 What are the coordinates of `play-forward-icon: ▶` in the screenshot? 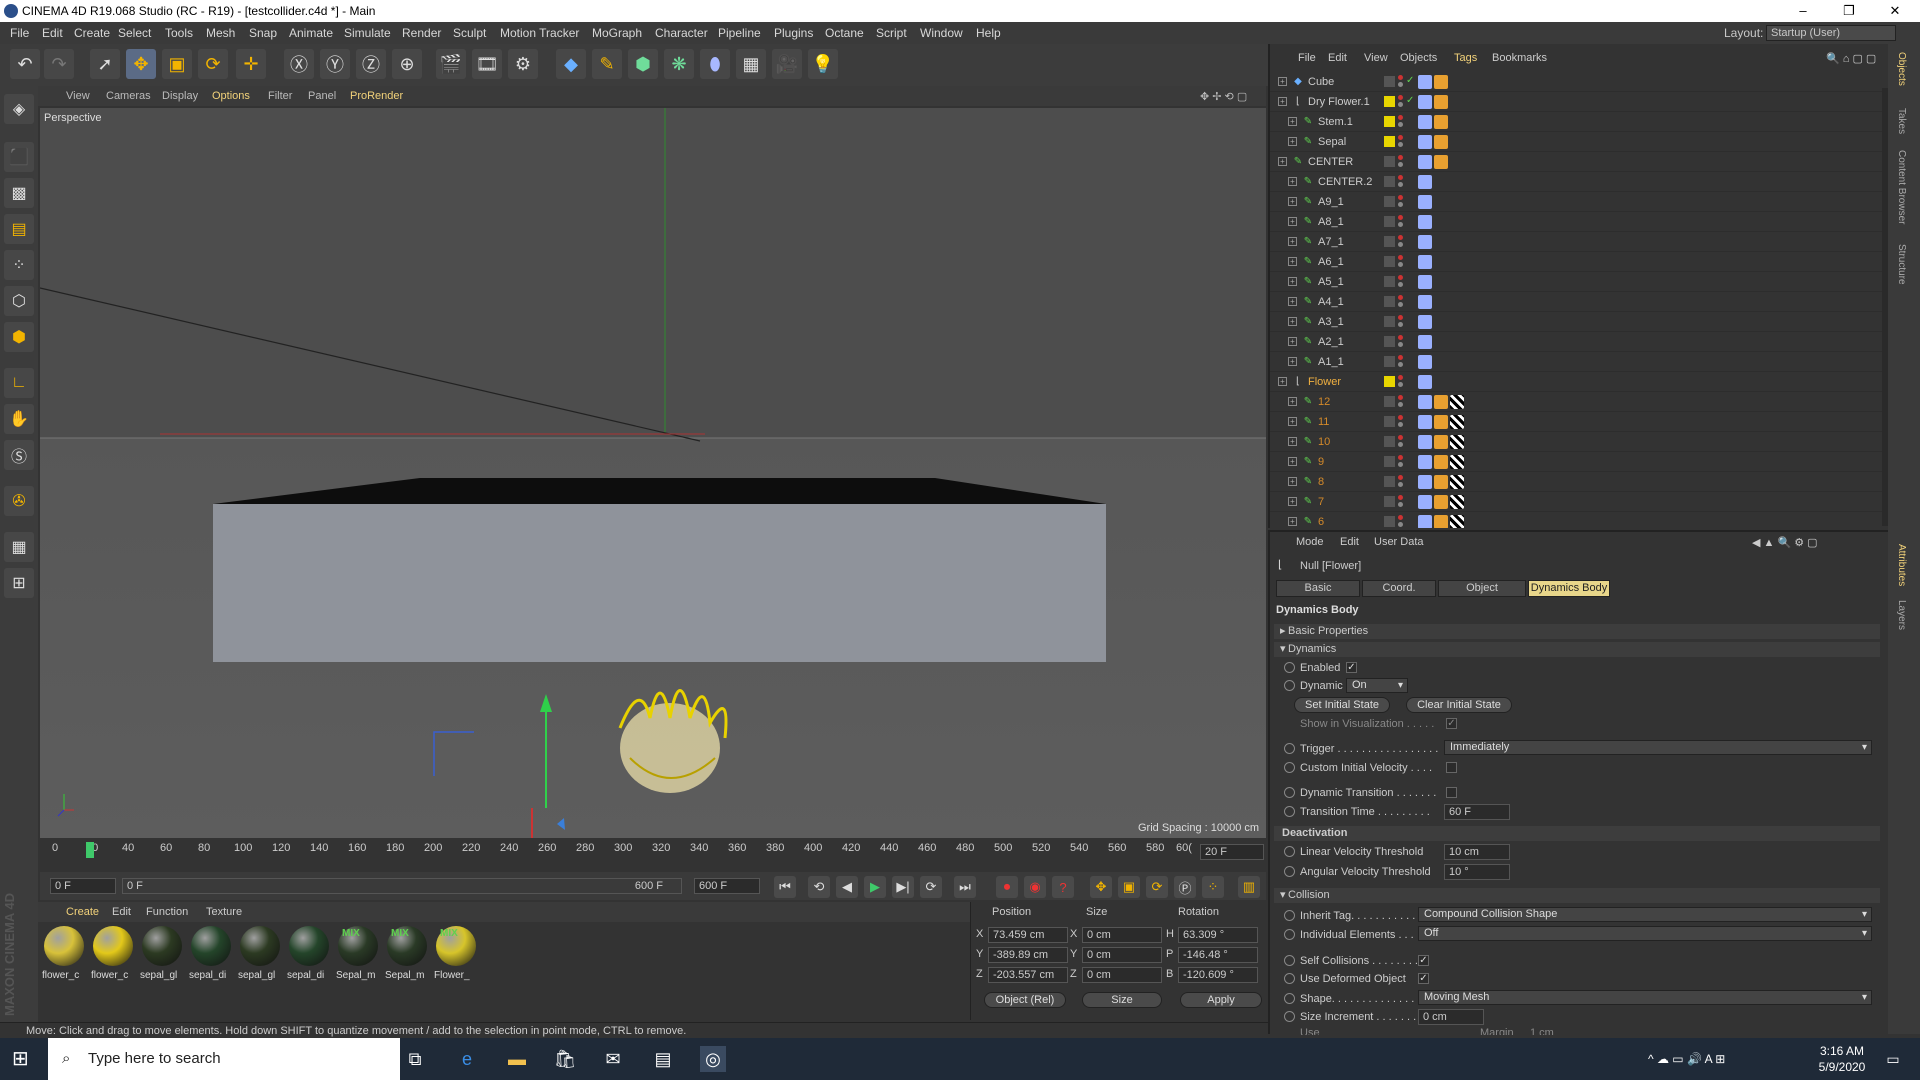 It's located at (875, 887).